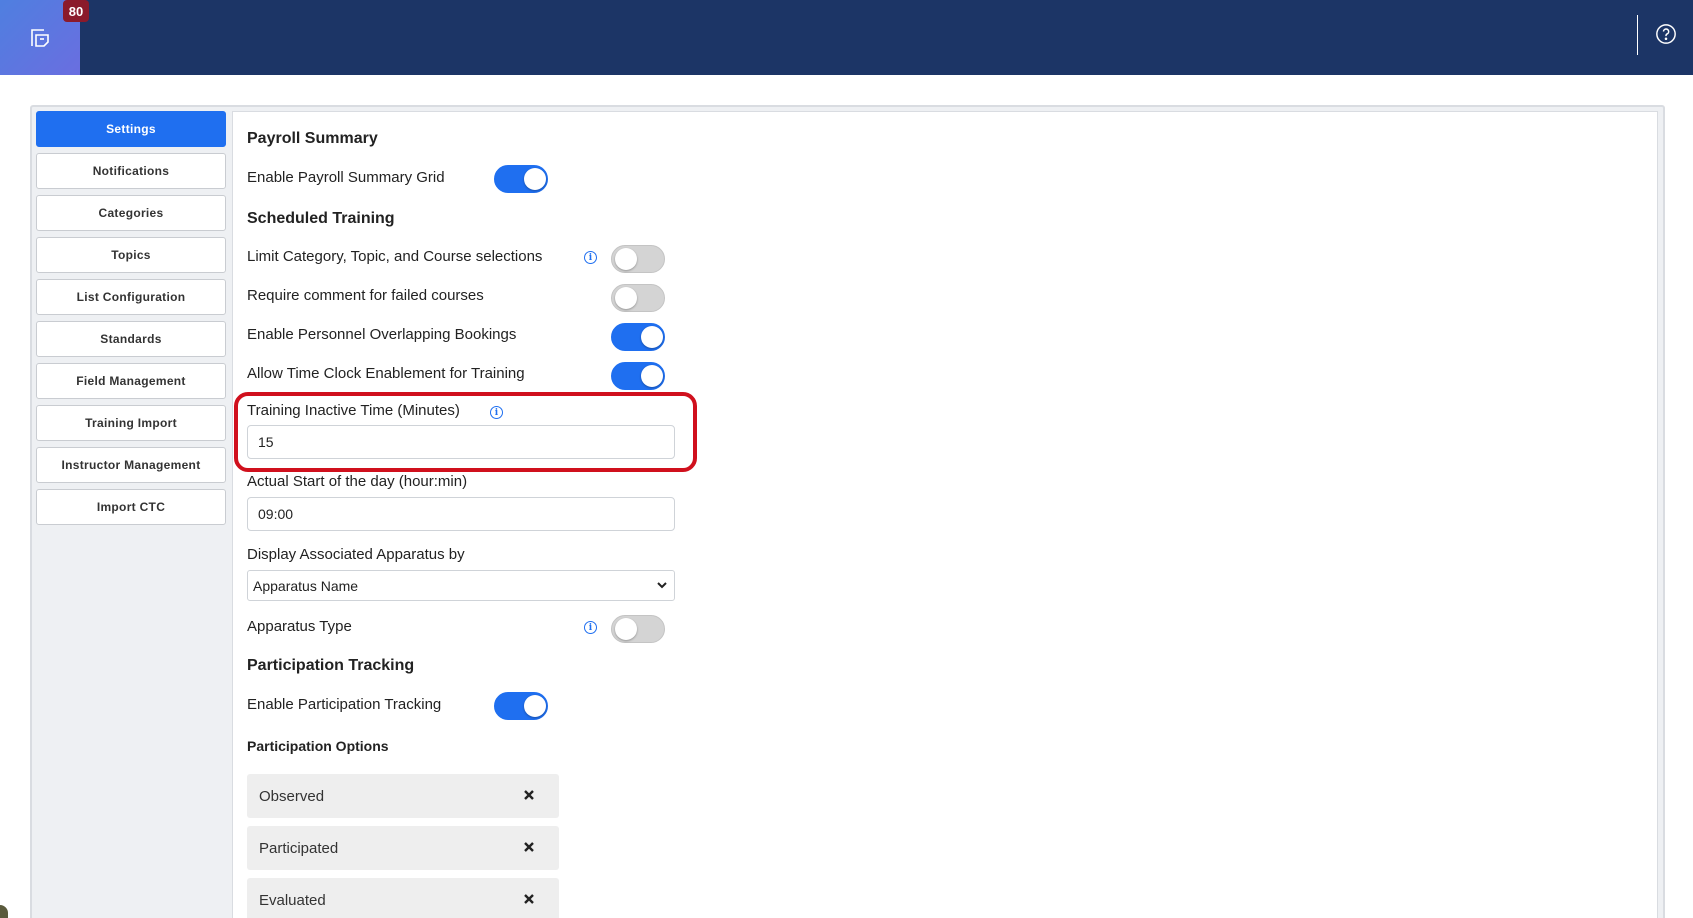  What do you see at coordinates (638, 337) in the screenshot?
I see `overlapping-bookings-toggle` at bounding box center [638, 337].